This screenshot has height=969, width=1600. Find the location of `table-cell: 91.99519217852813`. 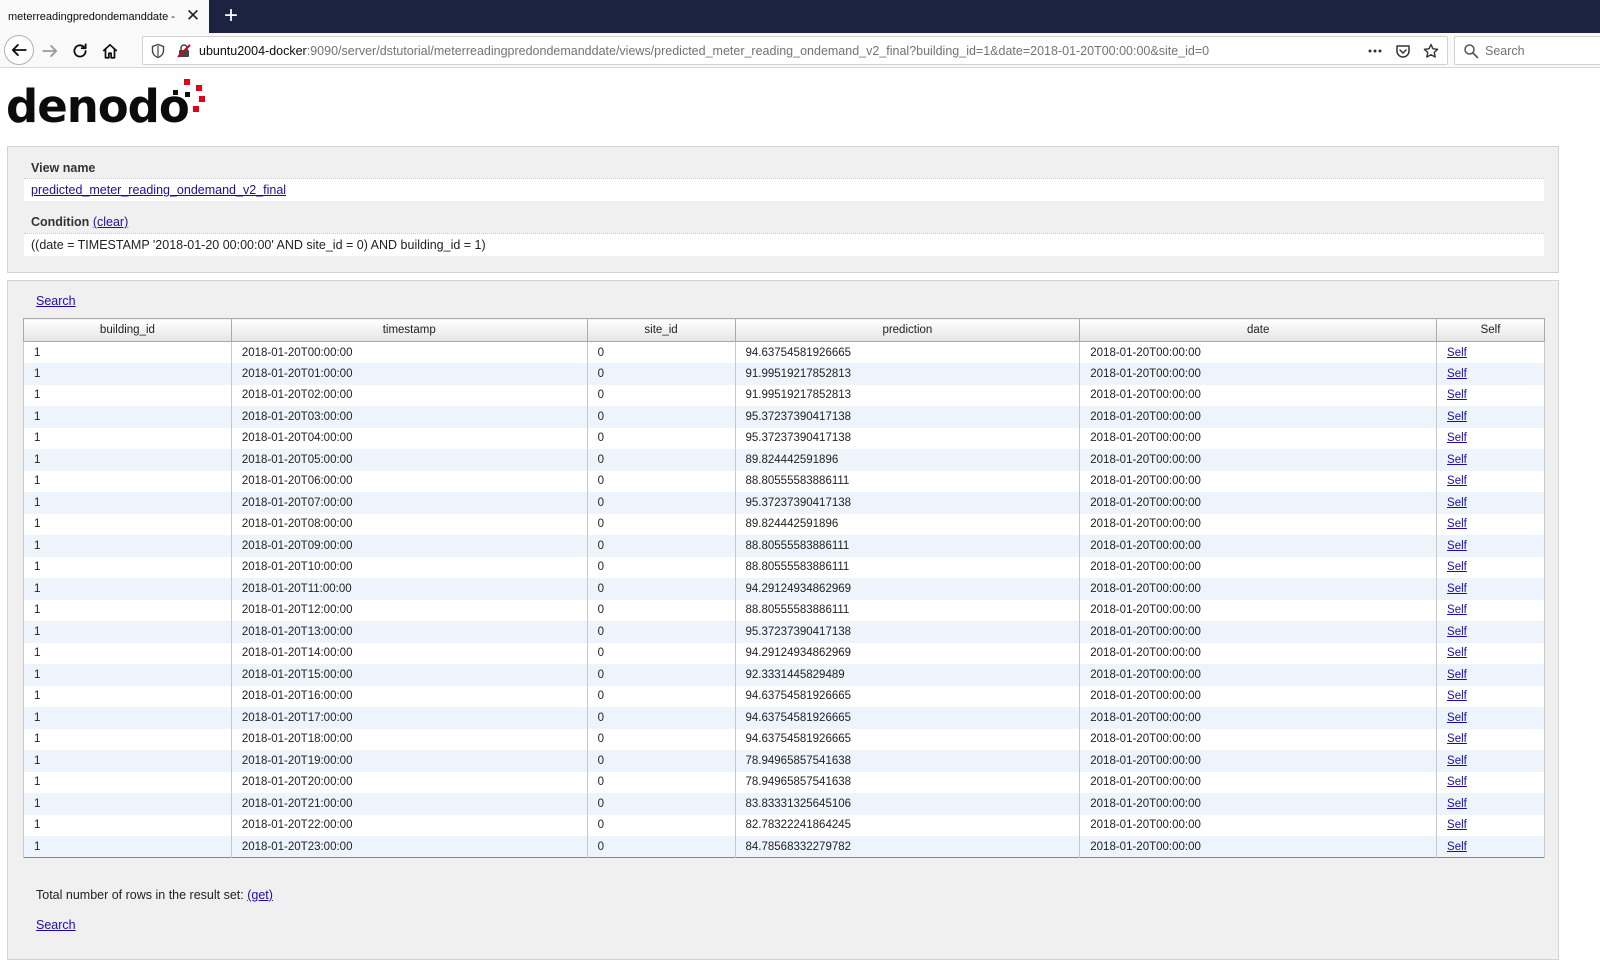

table-cell: 91.99519217852813 is located at coordinates (907, 395).